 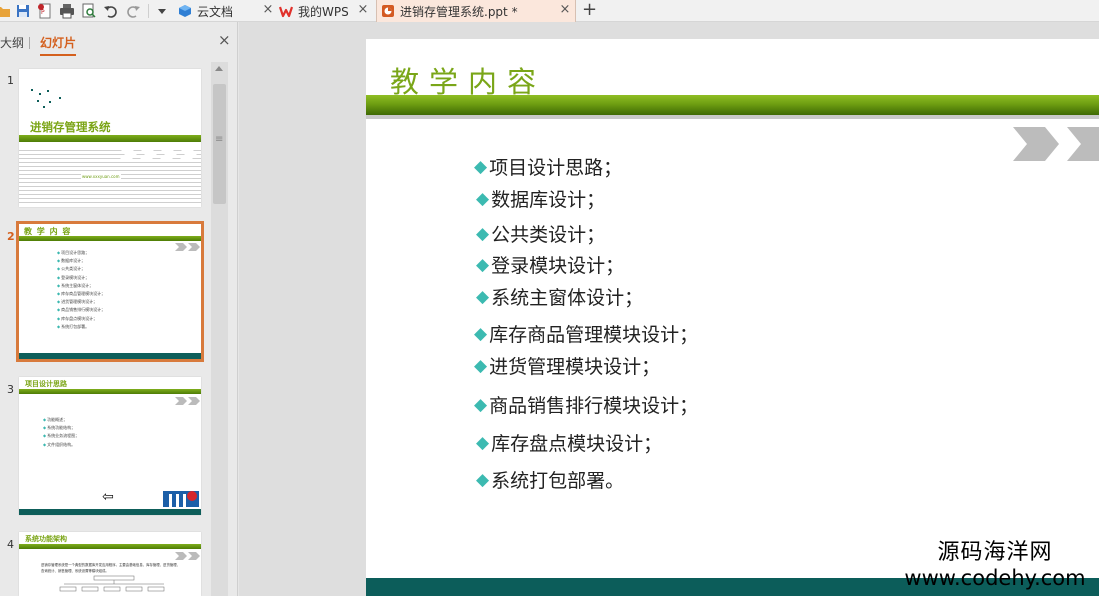 I want to click on slide-number: 3, so click(x=10, y=389).